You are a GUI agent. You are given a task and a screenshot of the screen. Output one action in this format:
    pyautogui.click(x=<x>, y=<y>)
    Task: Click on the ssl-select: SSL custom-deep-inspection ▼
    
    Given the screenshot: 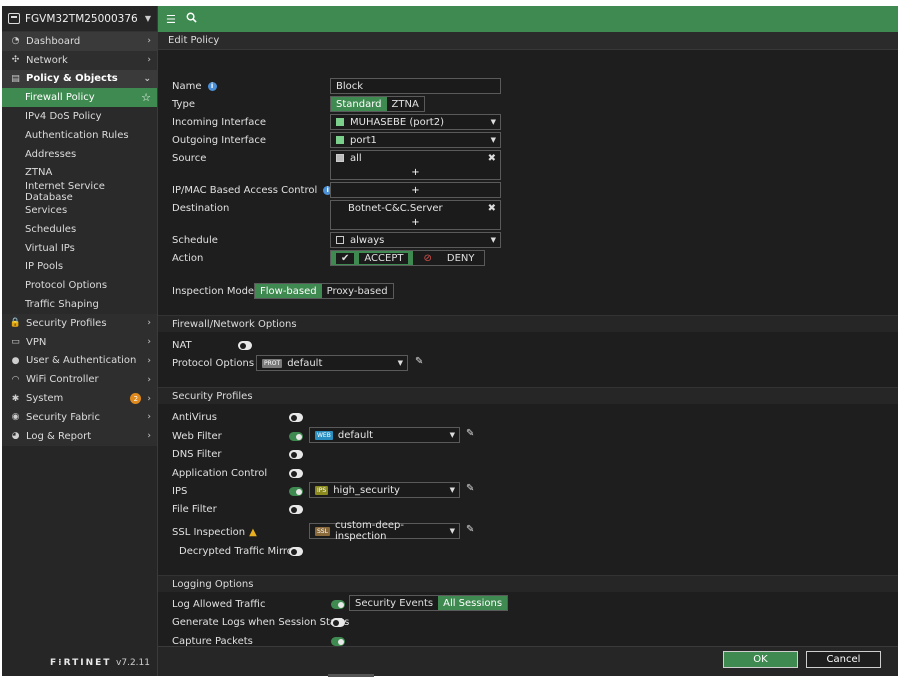 What is the action you would take?
    pyautogui.click(x=384, y=531)
    